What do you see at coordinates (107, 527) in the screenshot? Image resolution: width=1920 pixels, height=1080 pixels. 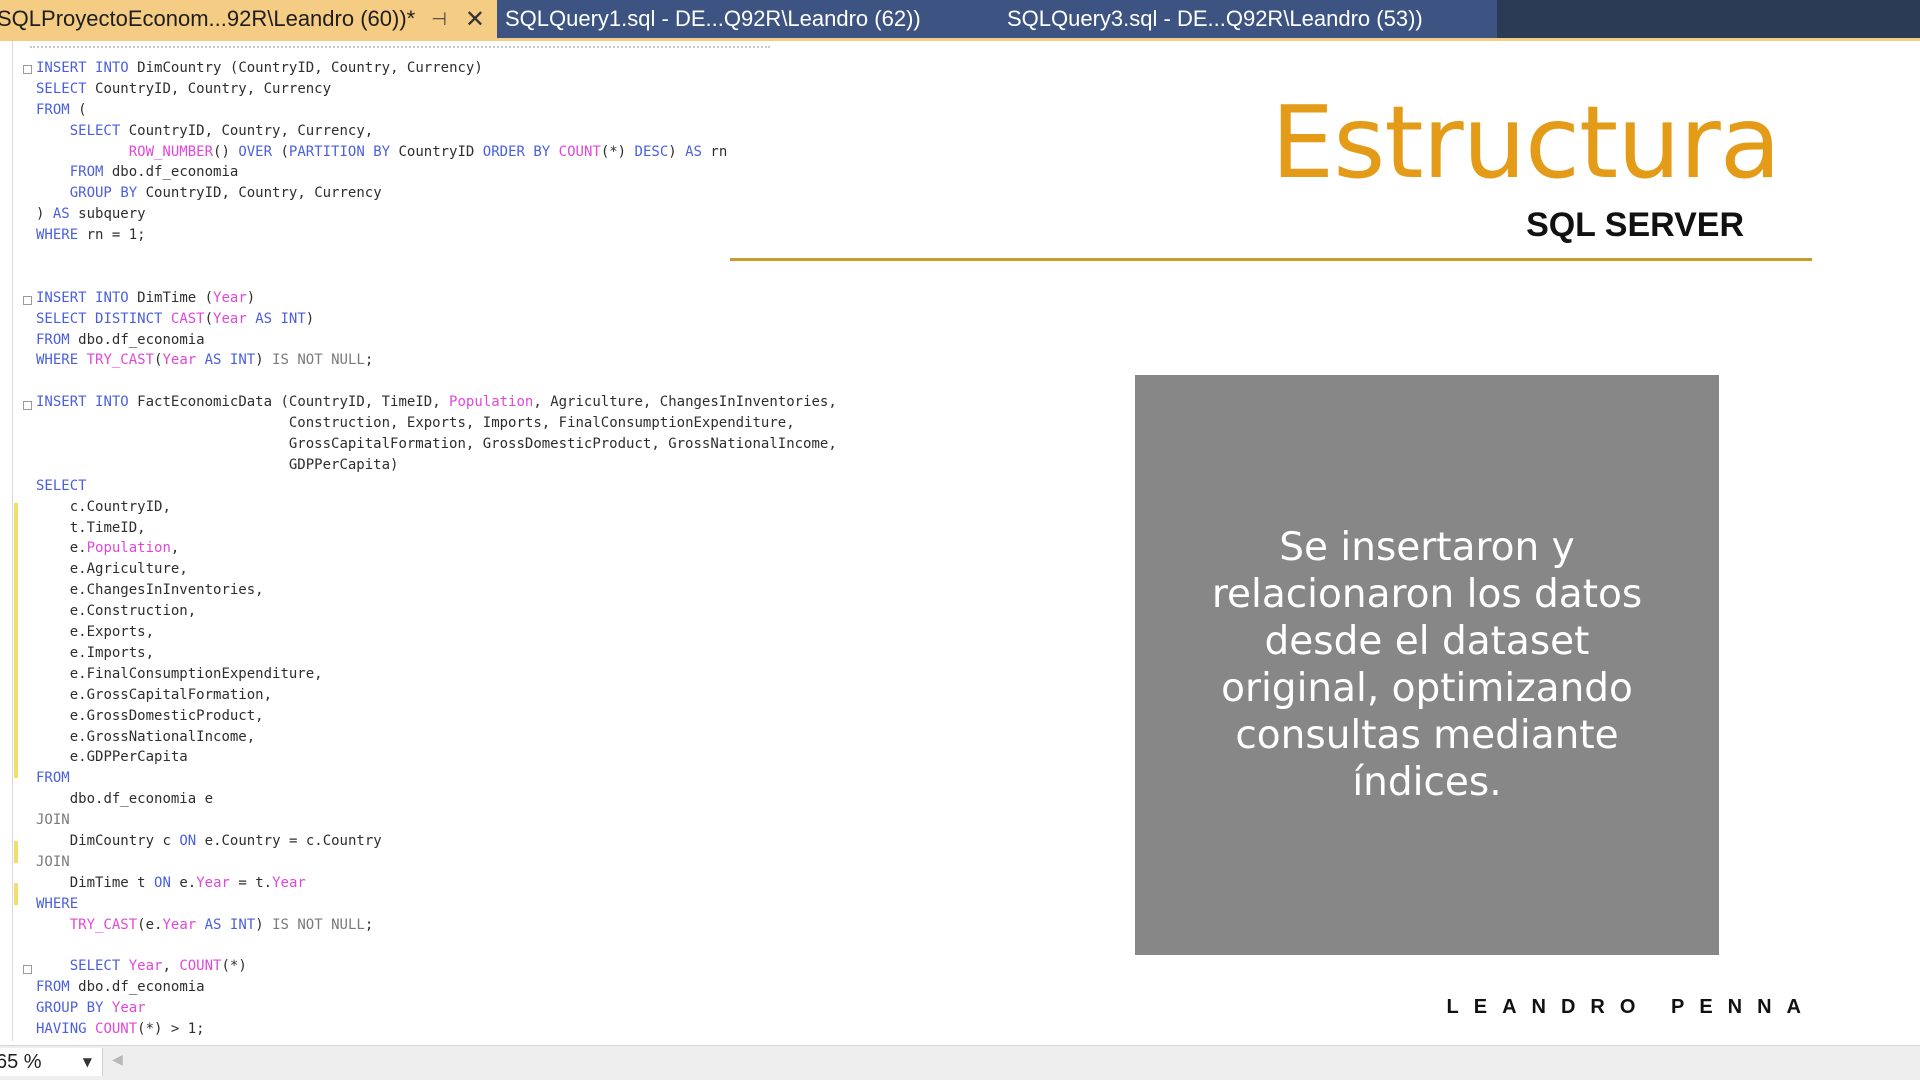 I see `code-line: t.TimeID,` at bounding box center [107, 527].